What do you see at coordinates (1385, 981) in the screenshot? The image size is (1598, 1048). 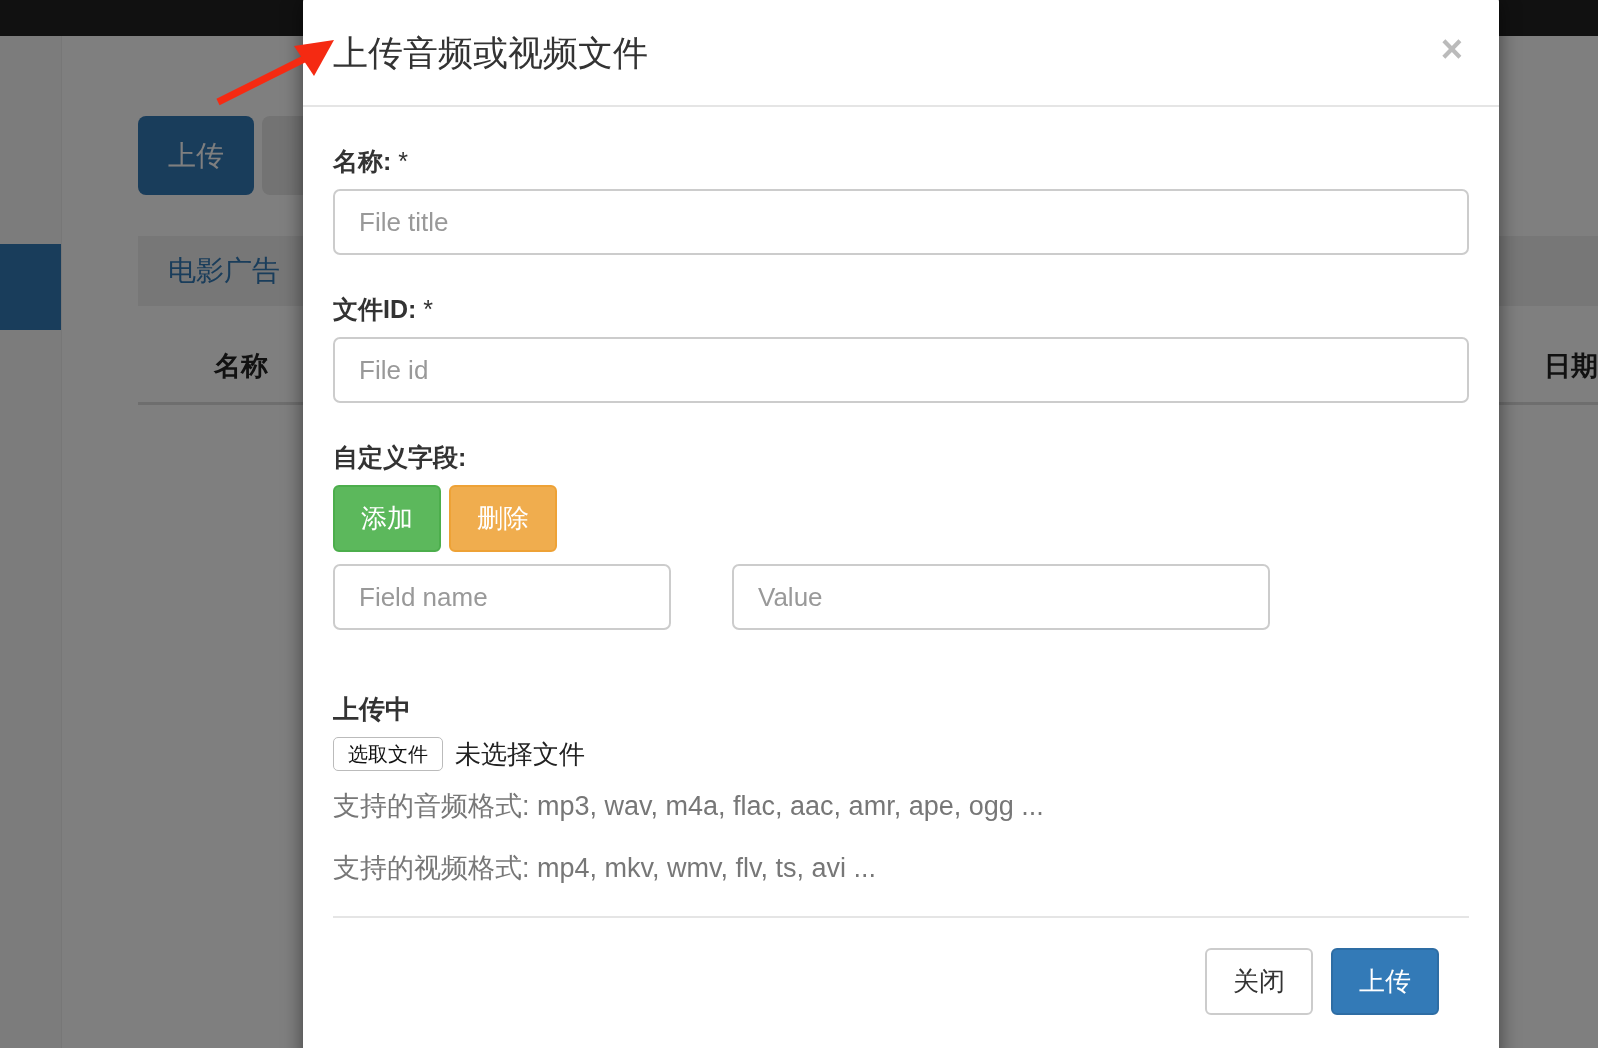 I see `upload-button: 上传` at bounding box center [1385, 981].